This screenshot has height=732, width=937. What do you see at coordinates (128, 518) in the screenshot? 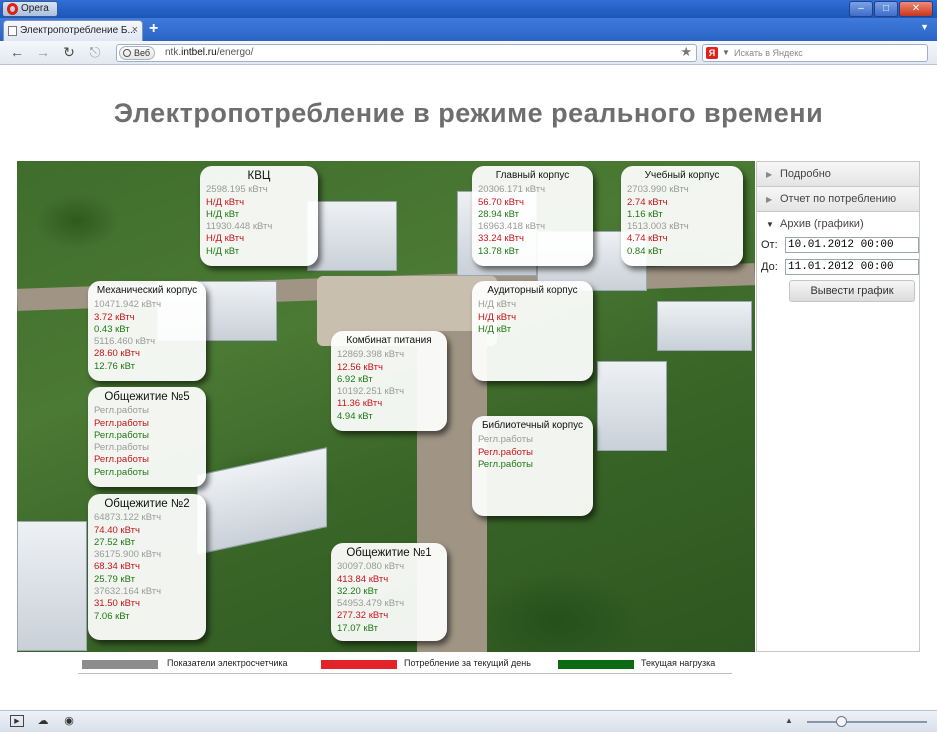
I see `meter-value: 64873.122 кВтч` at bounding box center [128, 518].